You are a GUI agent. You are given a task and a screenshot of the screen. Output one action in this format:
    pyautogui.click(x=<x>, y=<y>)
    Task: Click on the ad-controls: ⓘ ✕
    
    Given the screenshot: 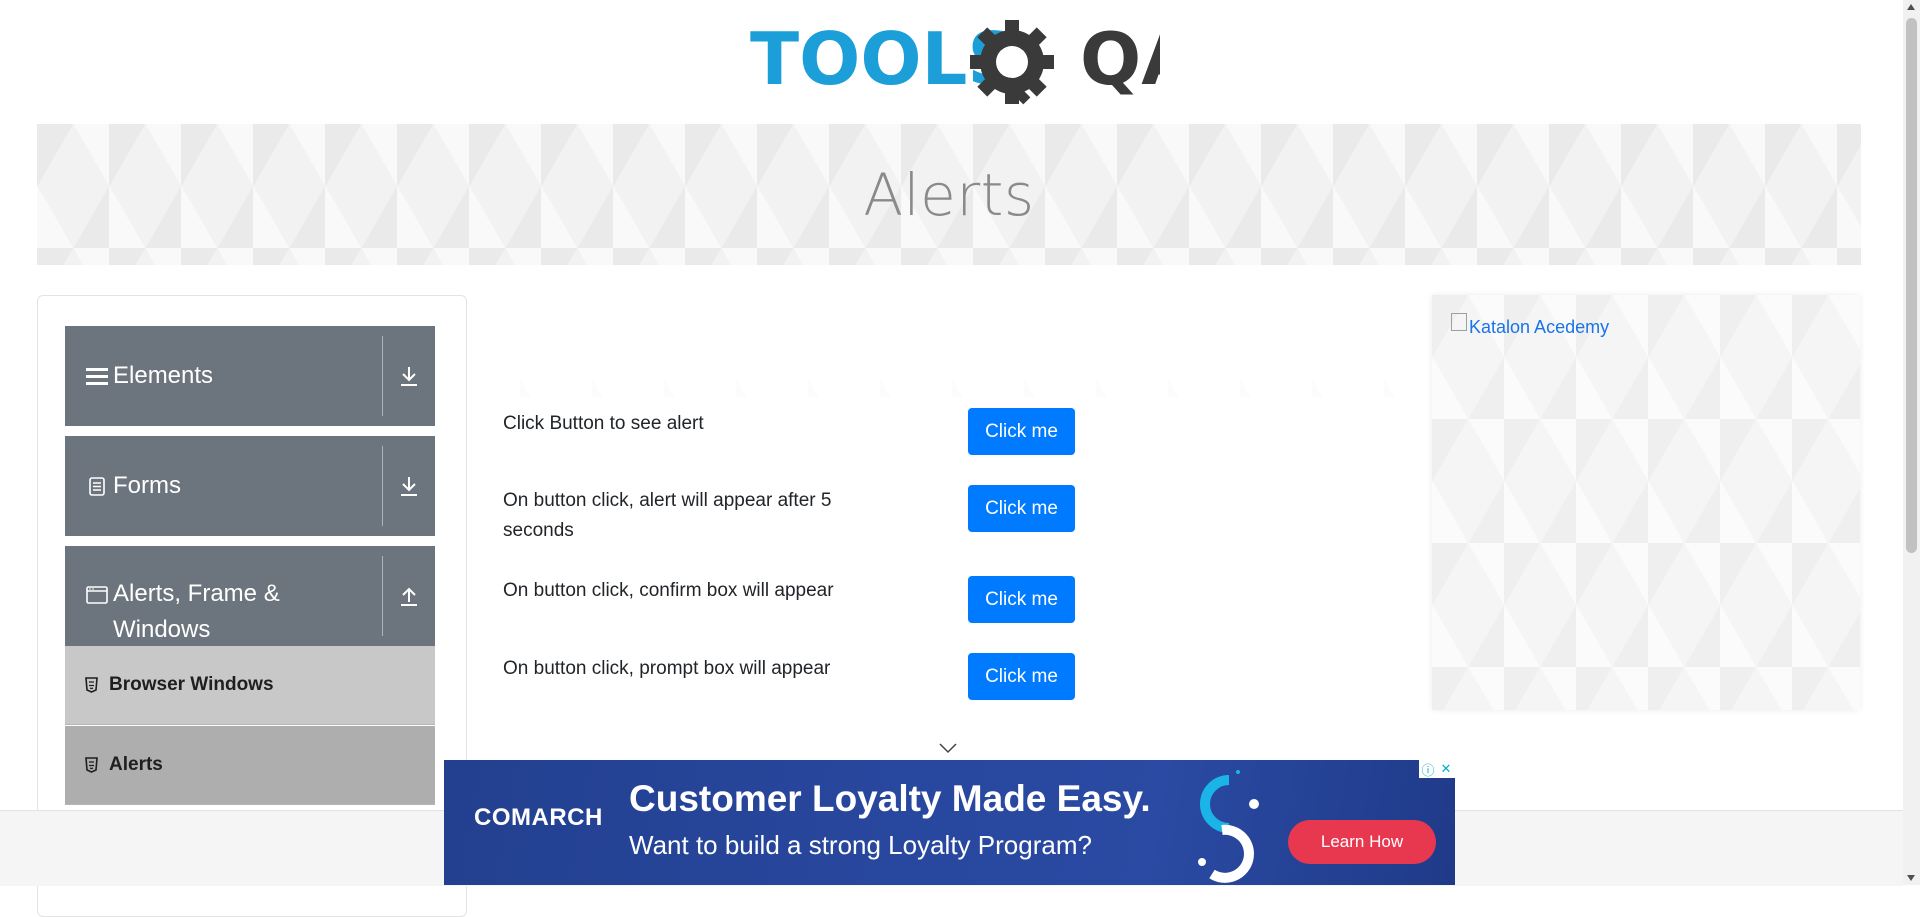 What is the action you would take?
    pyautogui.click(x=1437, y=769)
    